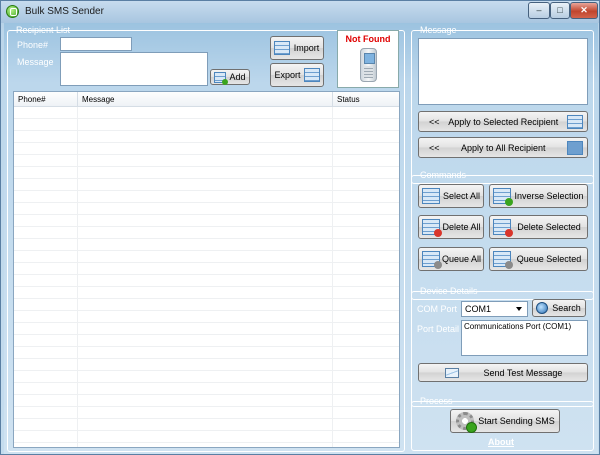  Describe the element at coordinates (560, 10) in the screenshot. I see `maximize-button: □` at that location.